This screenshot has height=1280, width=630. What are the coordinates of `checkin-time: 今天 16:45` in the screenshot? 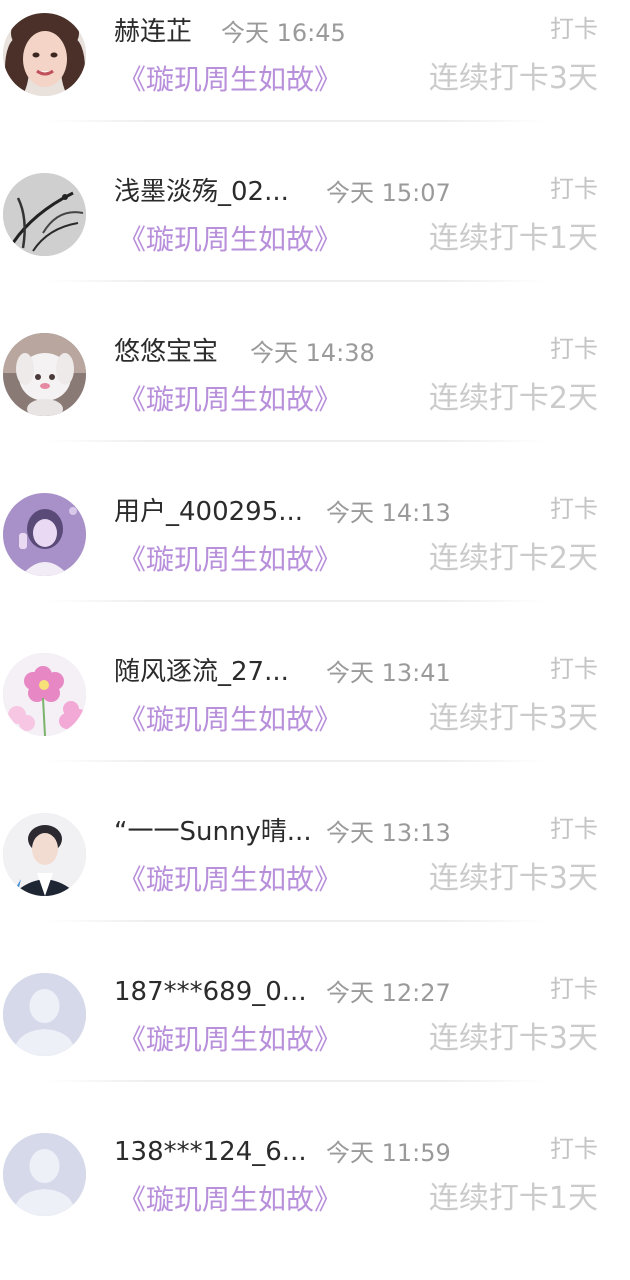 It's located at (283, 33).